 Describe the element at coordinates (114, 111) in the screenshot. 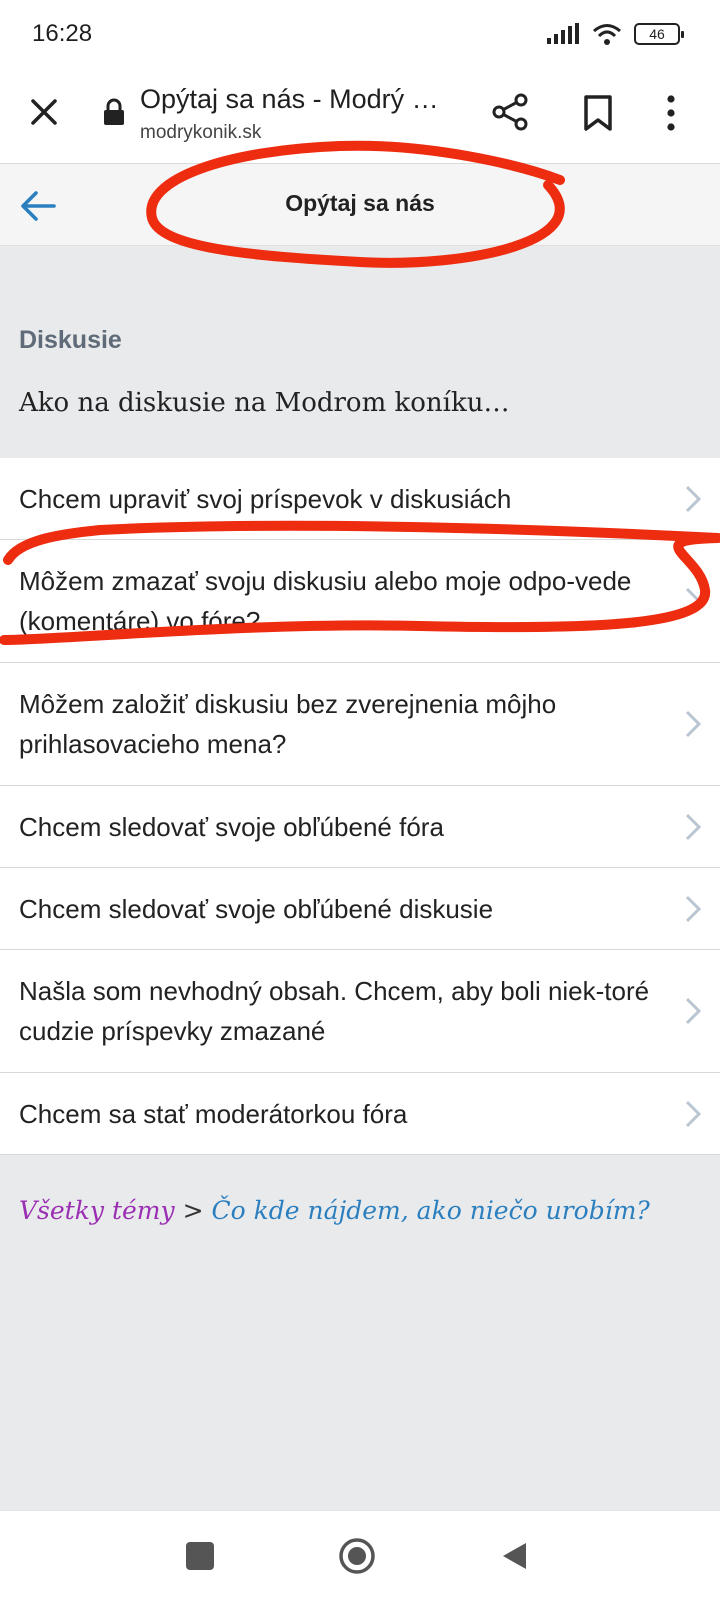

I see `lock-icon` at that location.